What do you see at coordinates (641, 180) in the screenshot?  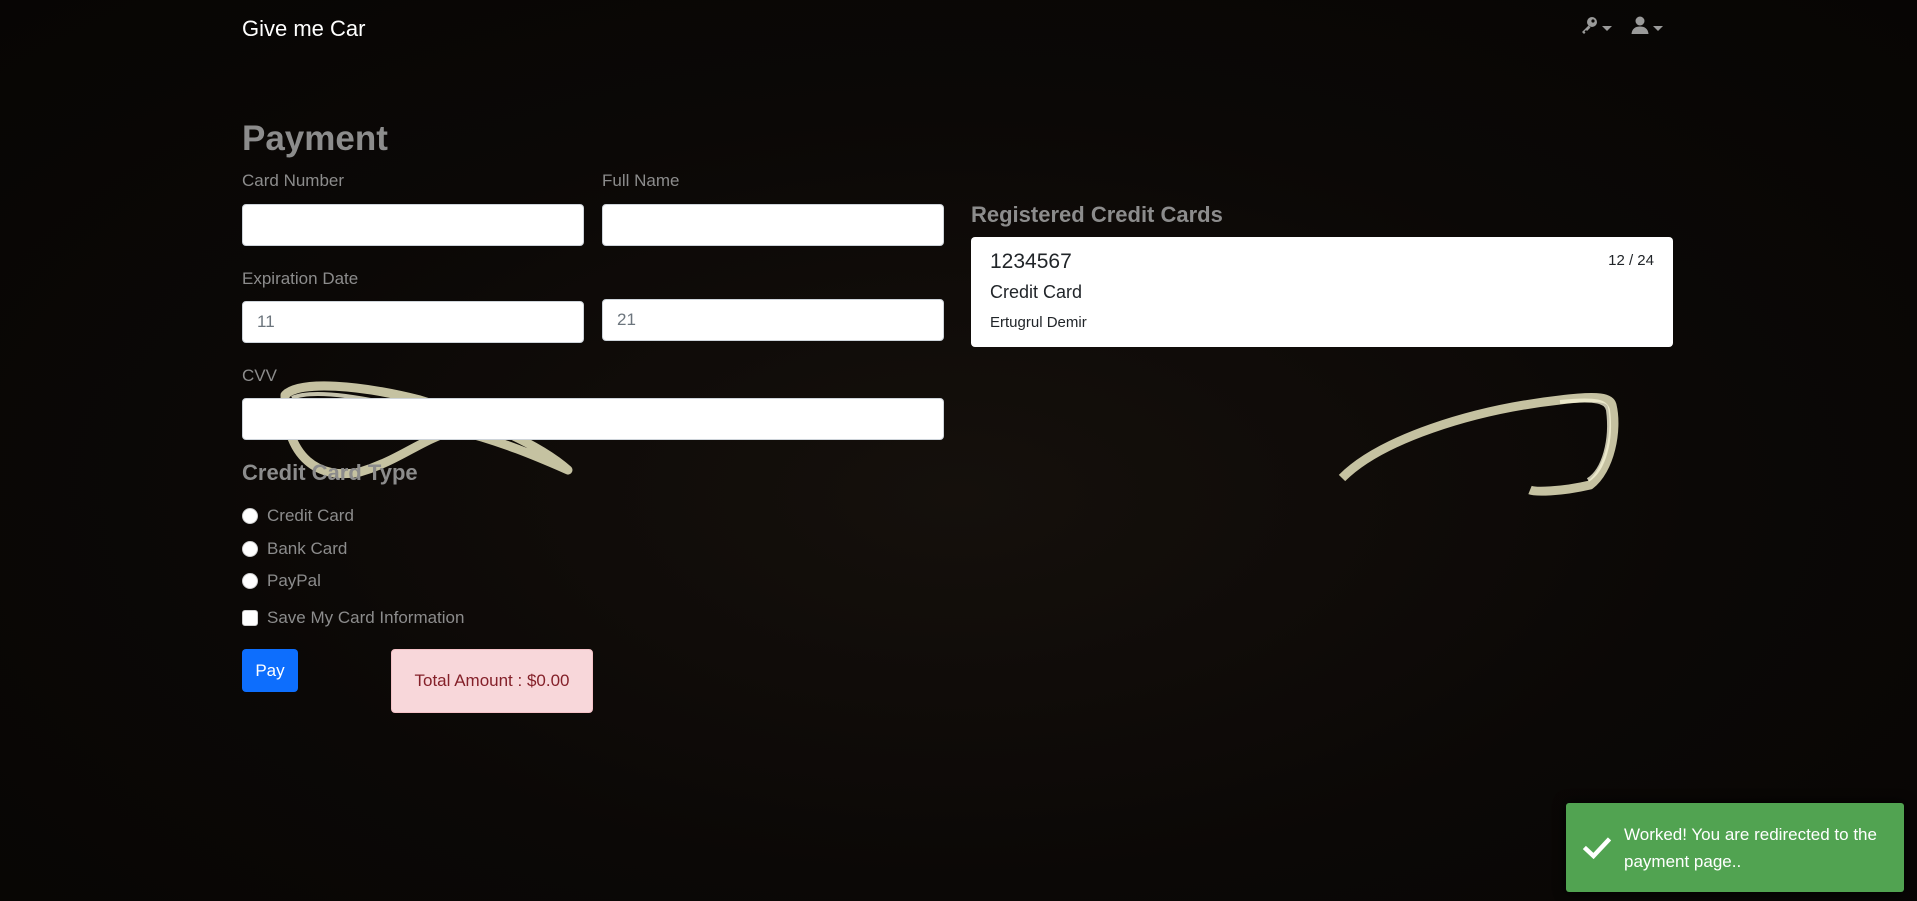 I see `full-name-label: Full Name` at bounding box center [641, 180].